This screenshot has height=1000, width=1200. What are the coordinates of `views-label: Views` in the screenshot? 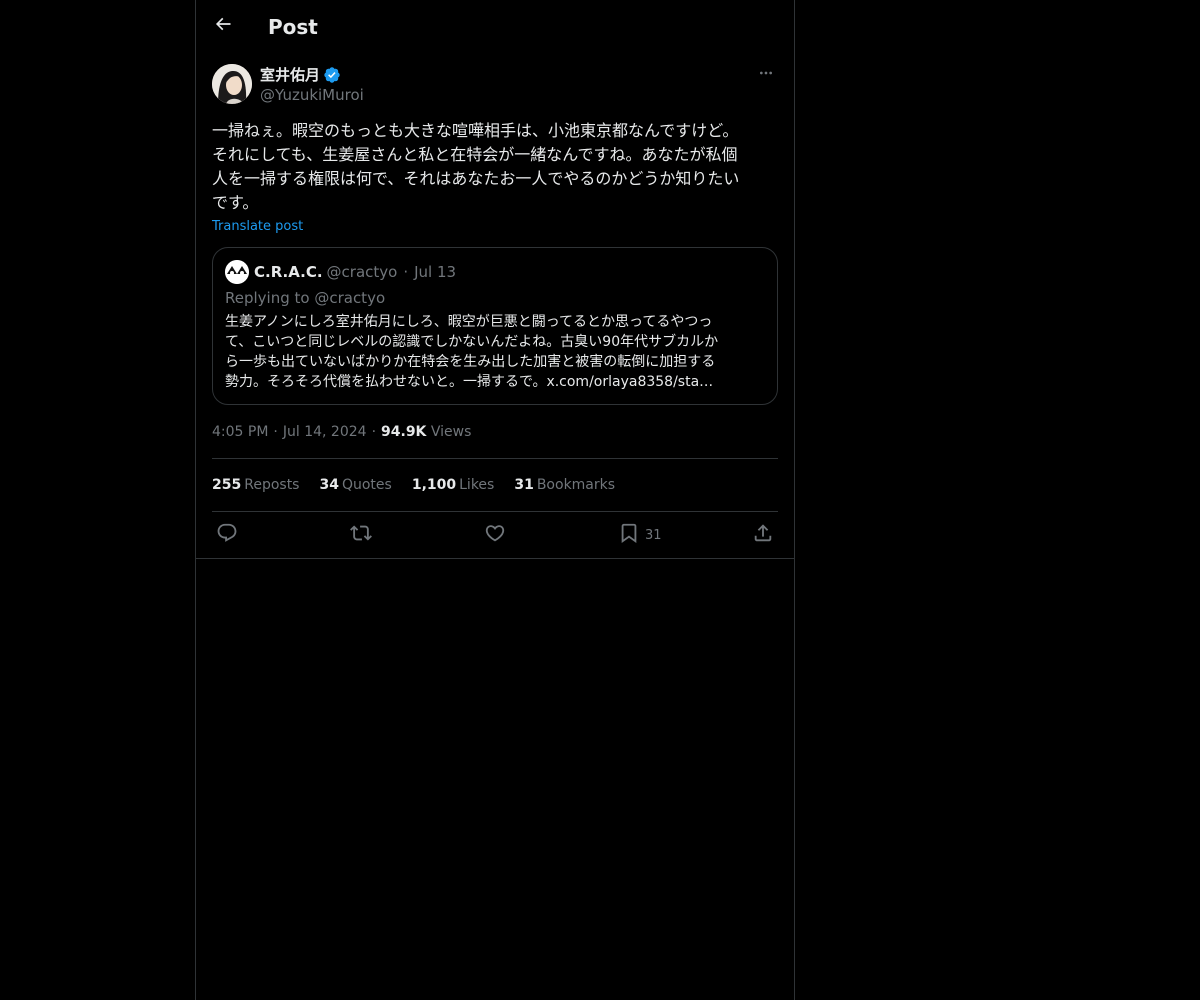 It's located at (451, 432).